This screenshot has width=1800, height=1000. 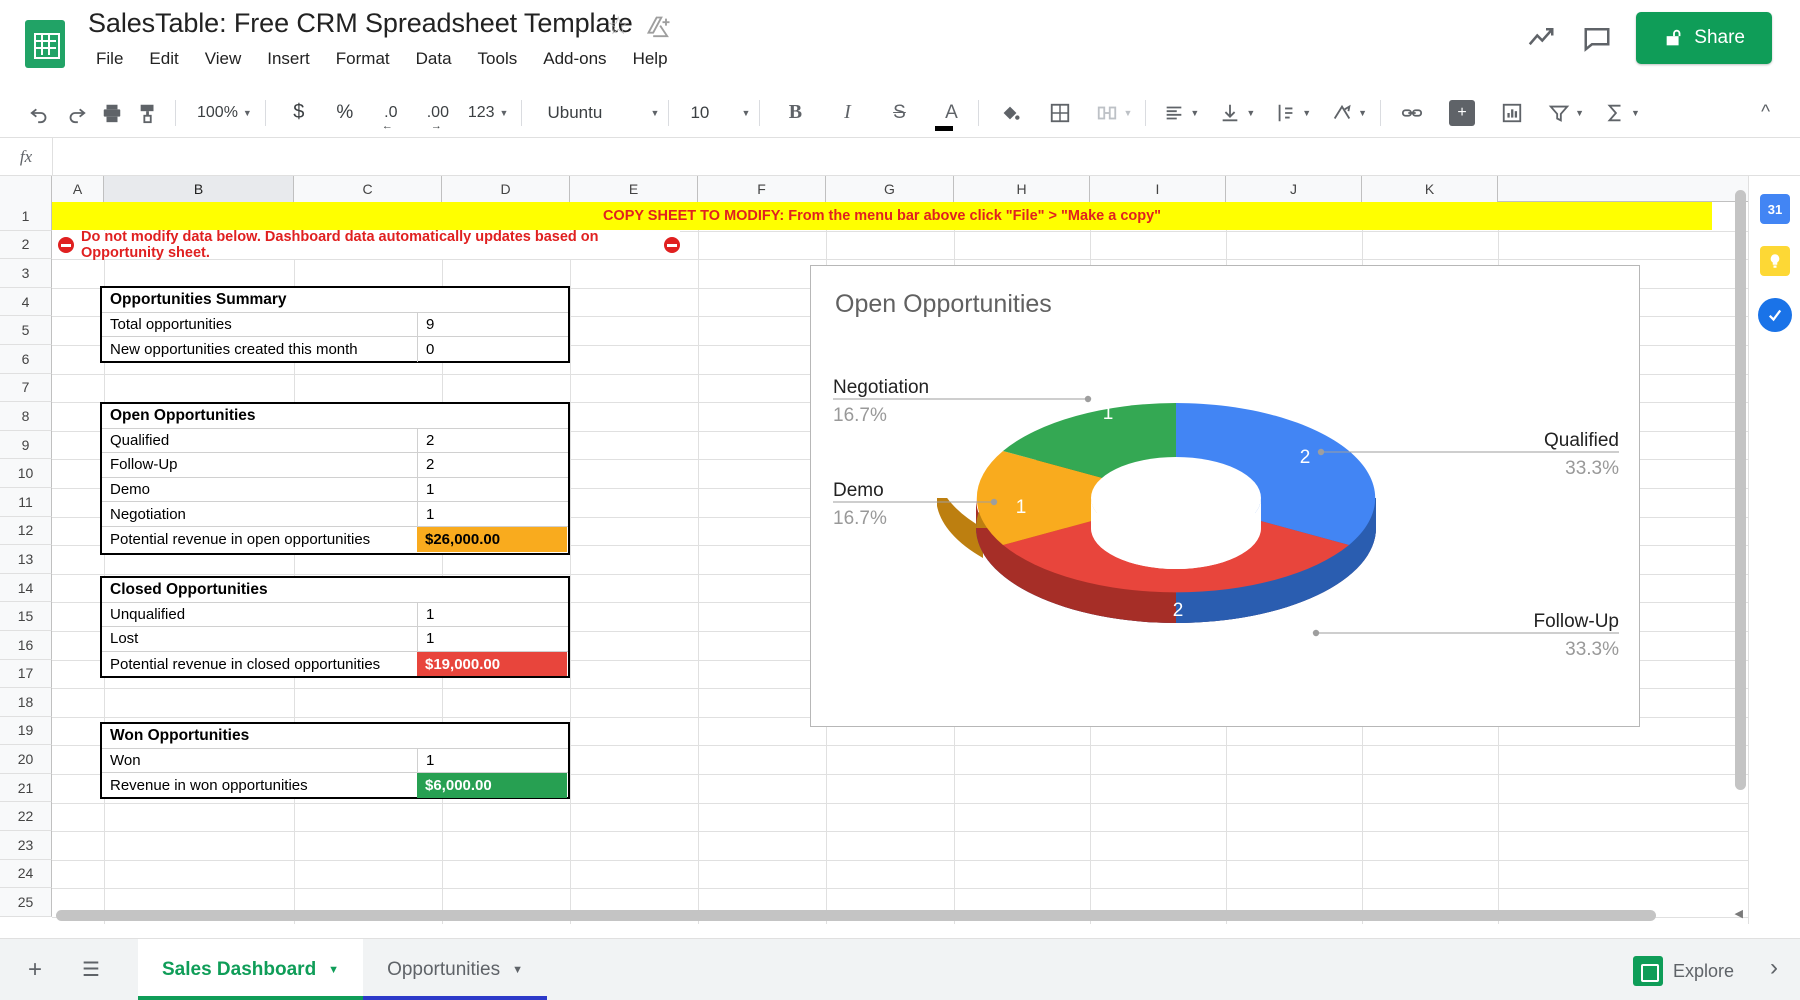 What do you see at coordinates (1412, 113) in the screenshot?
I see `insert-link-icon` at bounding box center [1412, 113].